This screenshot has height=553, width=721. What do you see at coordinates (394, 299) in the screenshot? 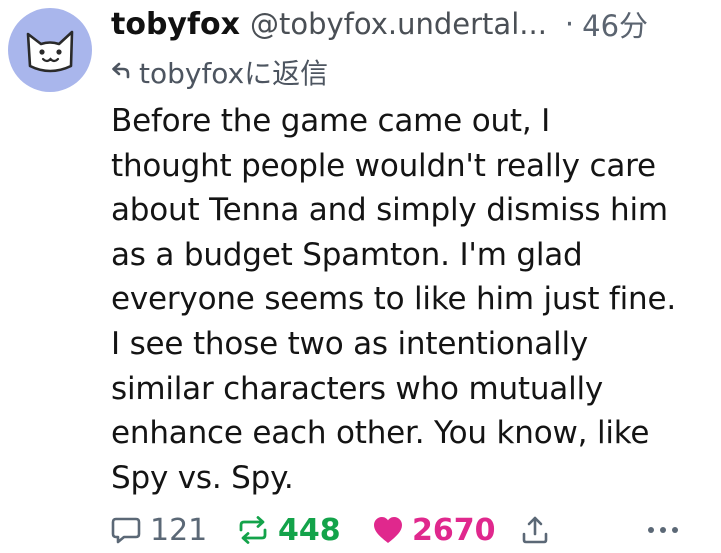
I see `post-text-line: everyone seems to like him just fine.` at bounding box center [394, 299].